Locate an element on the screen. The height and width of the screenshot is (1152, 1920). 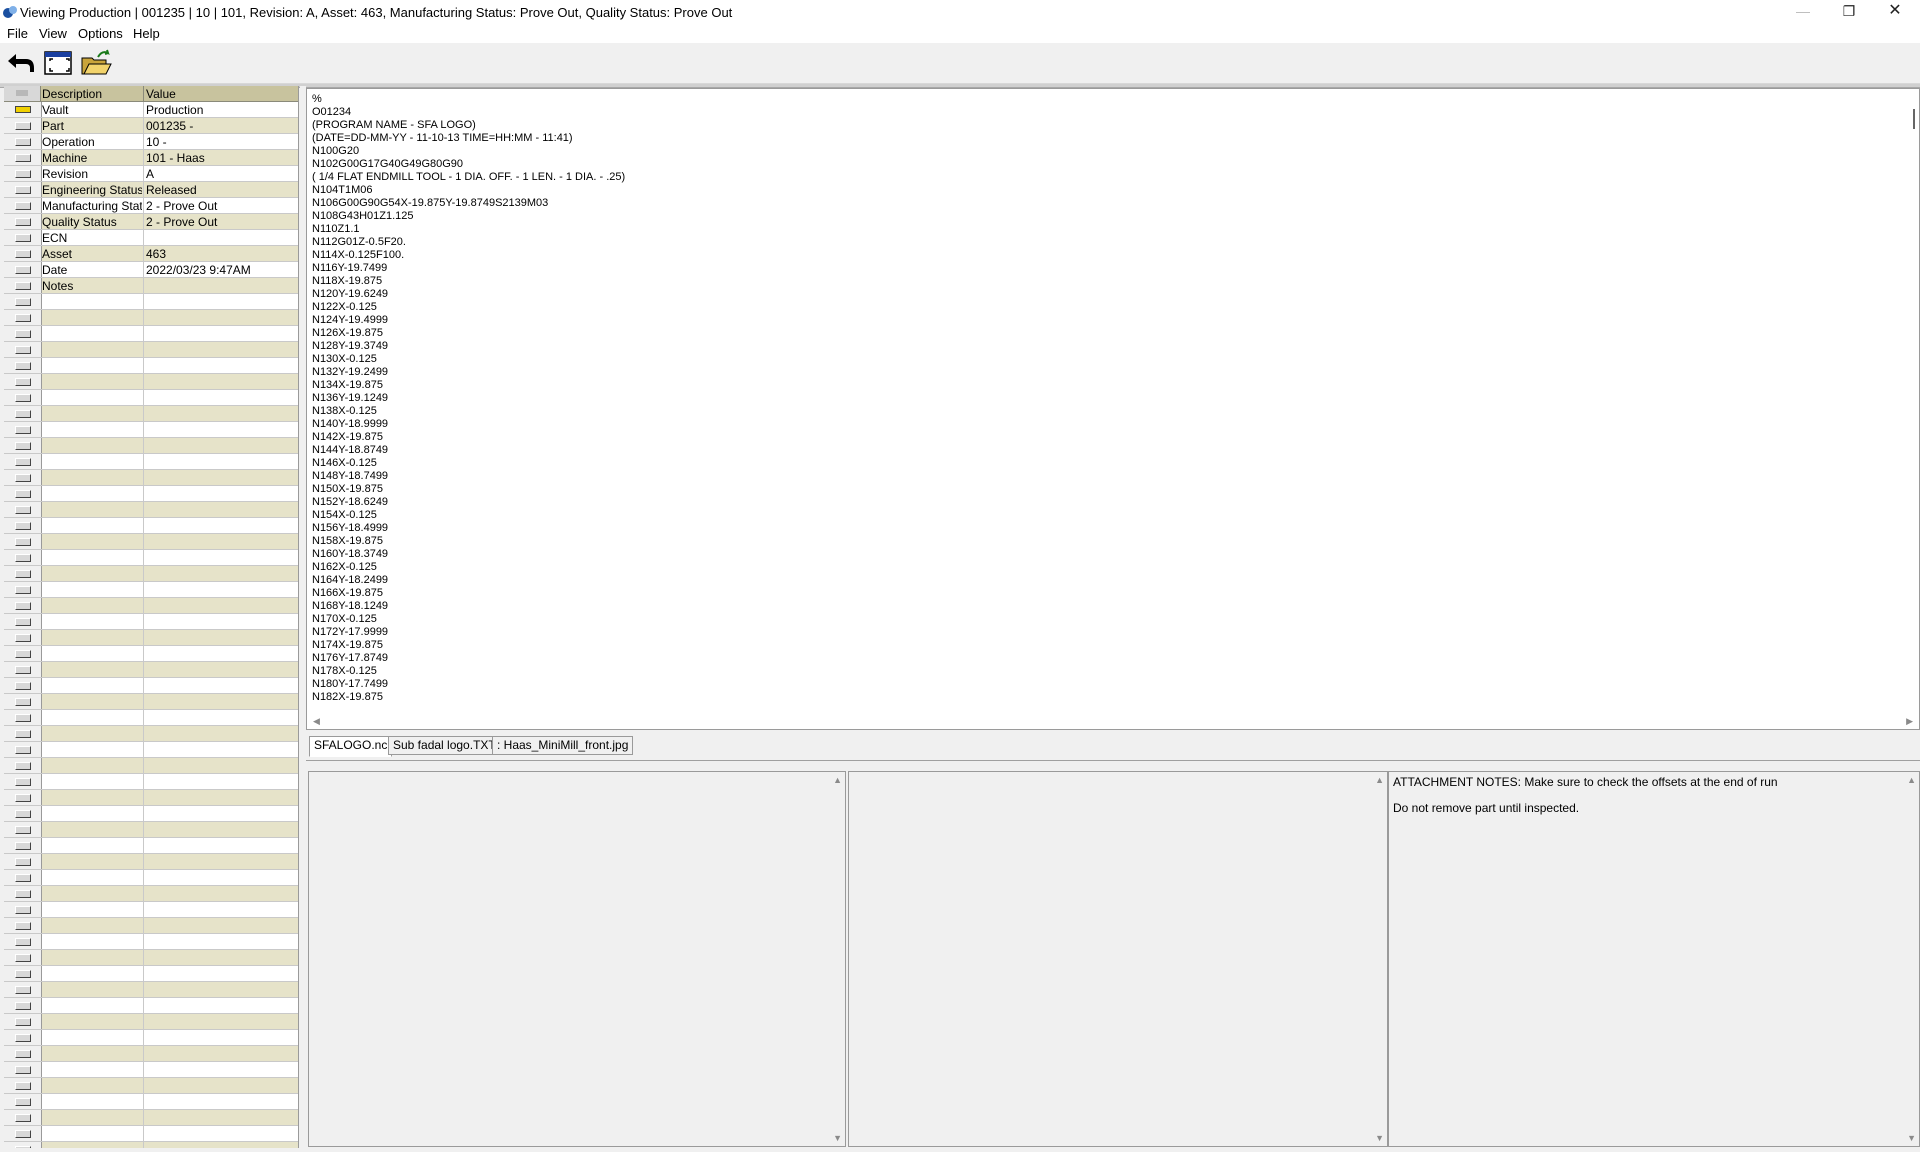
menu-view: View is located at coordinates (53, 33).